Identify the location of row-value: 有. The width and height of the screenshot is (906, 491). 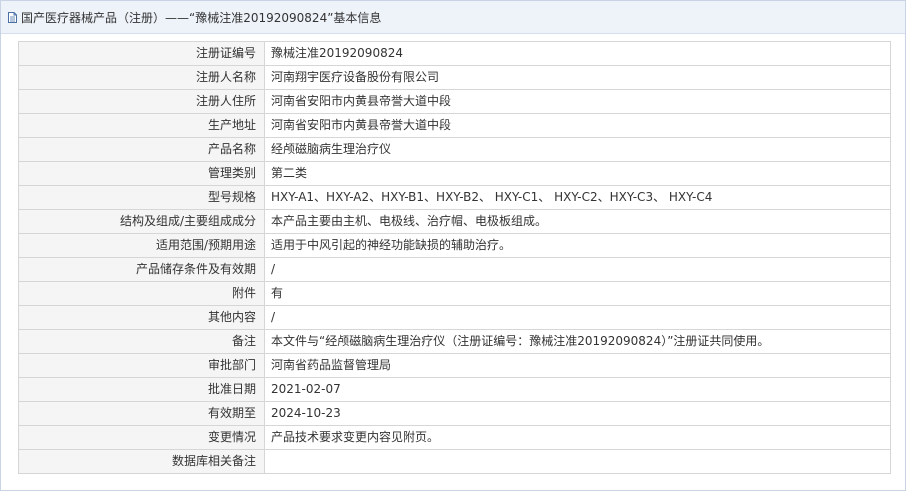
(577, 293).